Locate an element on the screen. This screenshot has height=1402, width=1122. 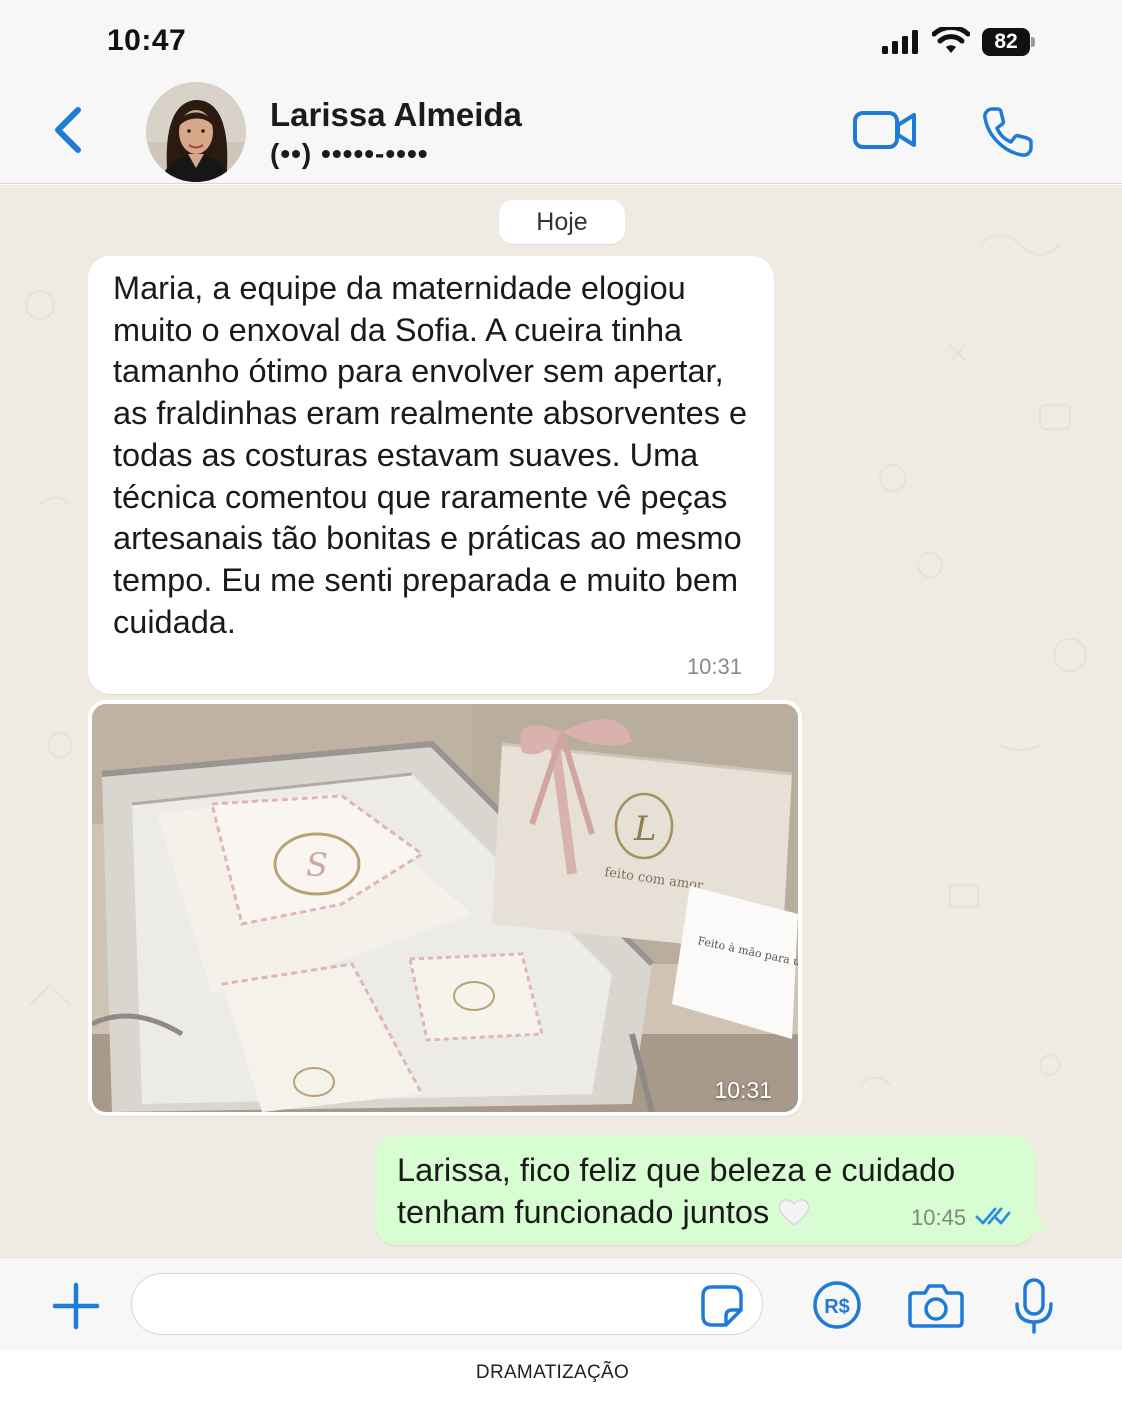
date-pill: Hoje is located at coordinates (562, 222).